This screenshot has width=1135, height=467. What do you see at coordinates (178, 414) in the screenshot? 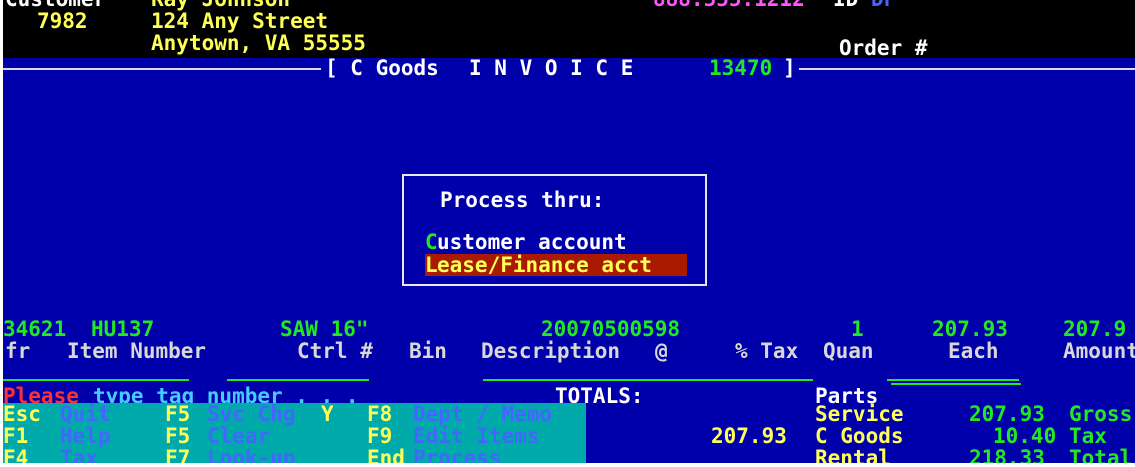
I see `key-f5: F5` at bounding box center [178, 414].